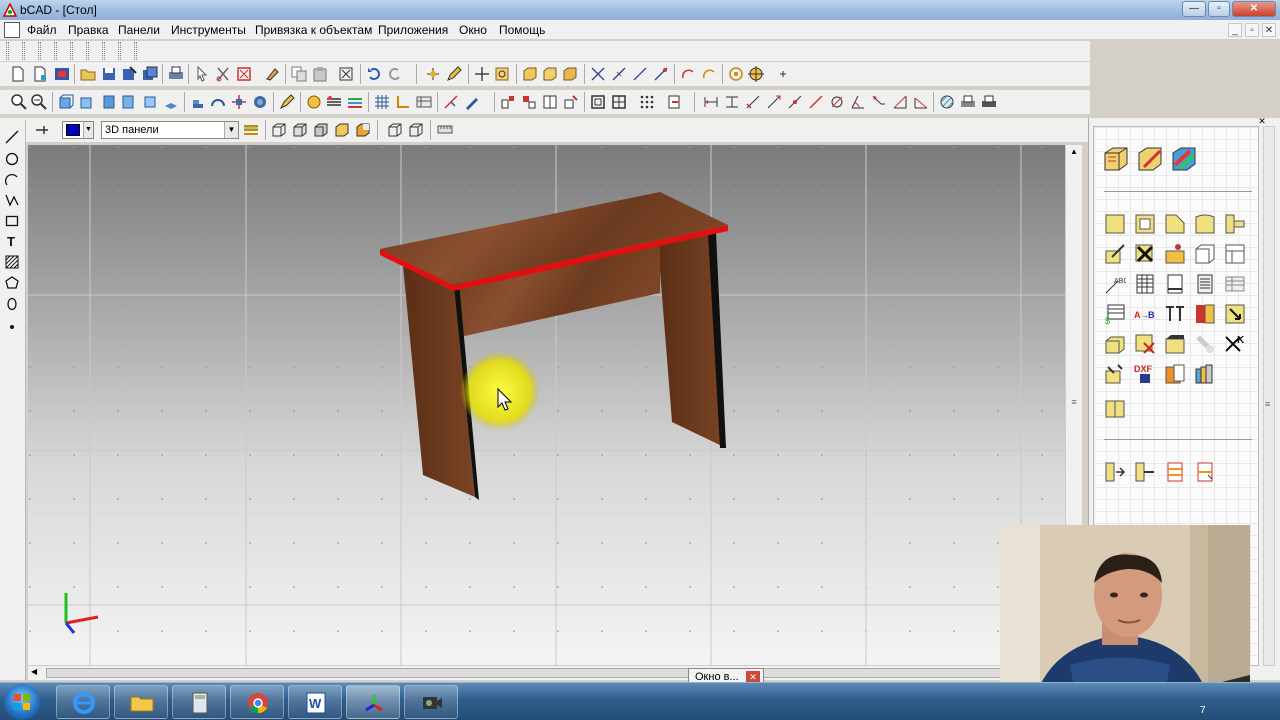 The width and height of the screenshot is (1280, 720). I want to click on cube-outline-1-icon, so click(395, 130).